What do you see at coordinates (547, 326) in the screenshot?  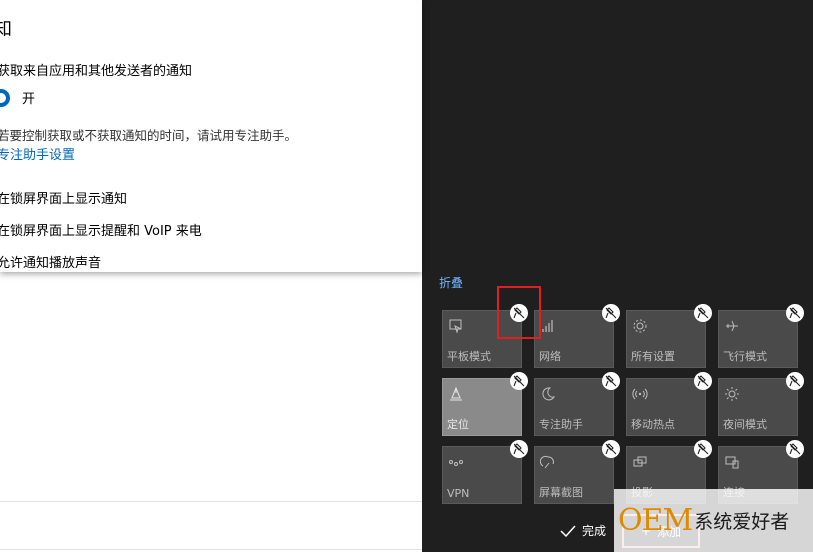 I see `network-icon` at bounding box center [547, 326].